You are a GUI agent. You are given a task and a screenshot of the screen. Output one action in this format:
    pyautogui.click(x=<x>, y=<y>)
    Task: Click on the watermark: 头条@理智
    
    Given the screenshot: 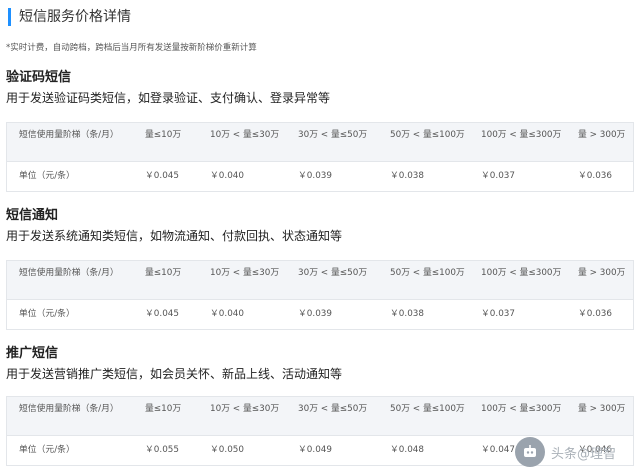 What is the action you would take?
    pyautogui.click(x=565, y=452)
    